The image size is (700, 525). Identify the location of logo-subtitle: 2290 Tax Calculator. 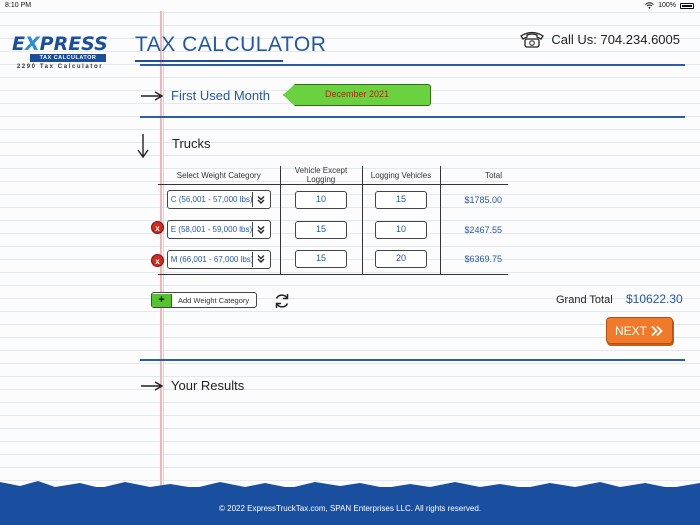
(60, 67).